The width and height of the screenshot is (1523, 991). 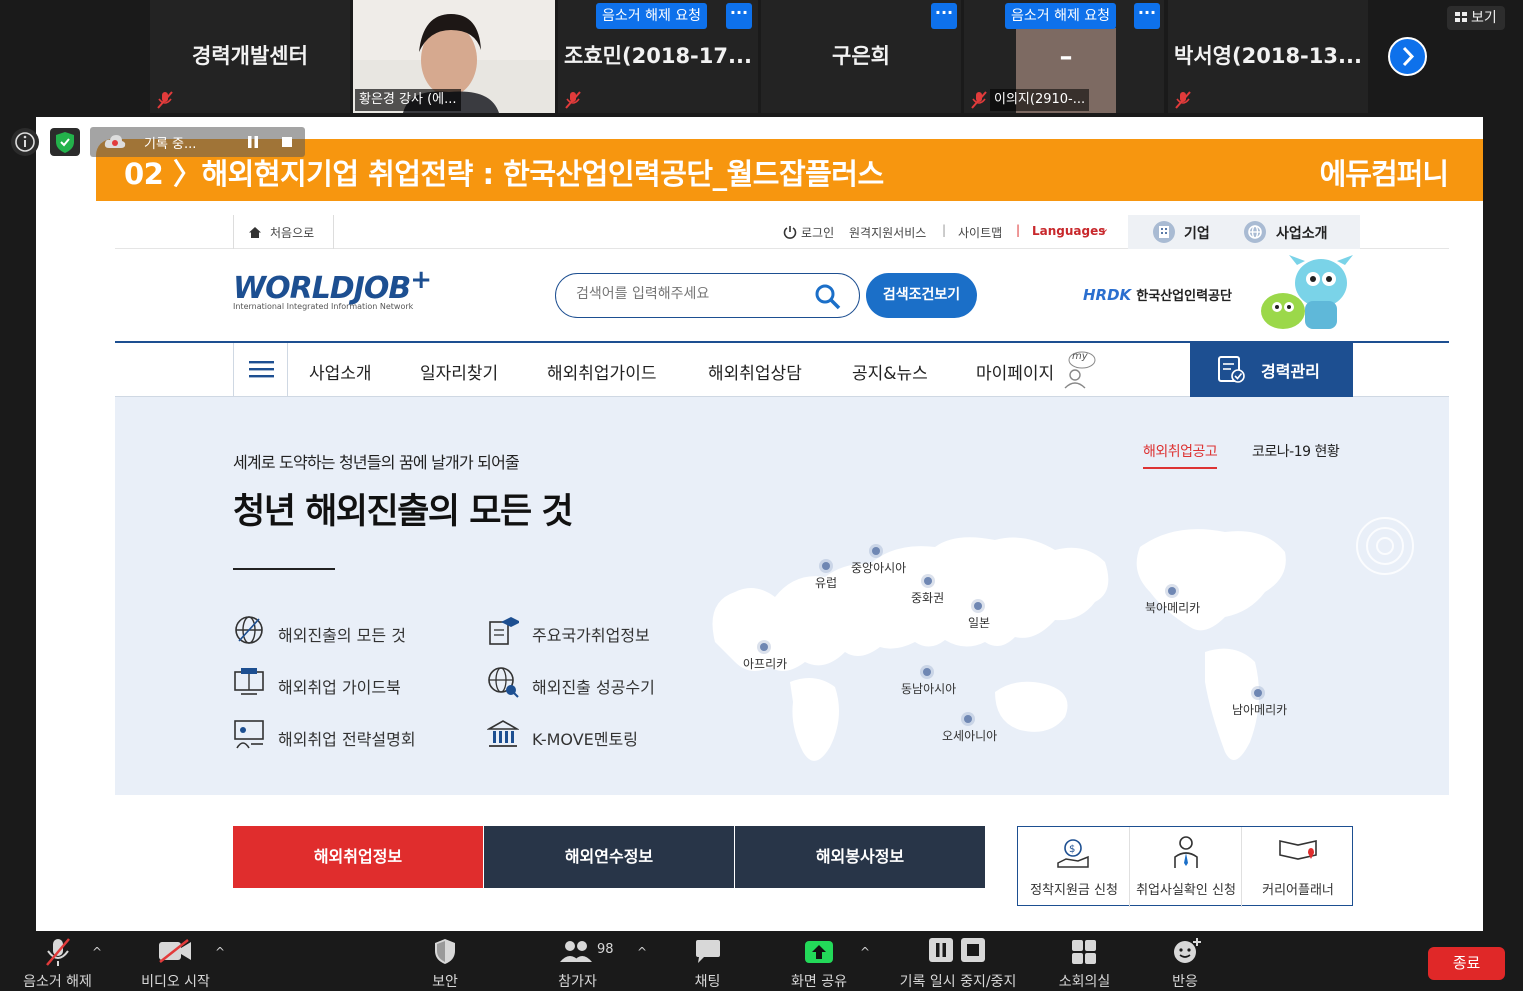 I want to click on info-tabs: 해외취업정보 해외연수정보 해외봉사정보, so click(x=609, y=857).